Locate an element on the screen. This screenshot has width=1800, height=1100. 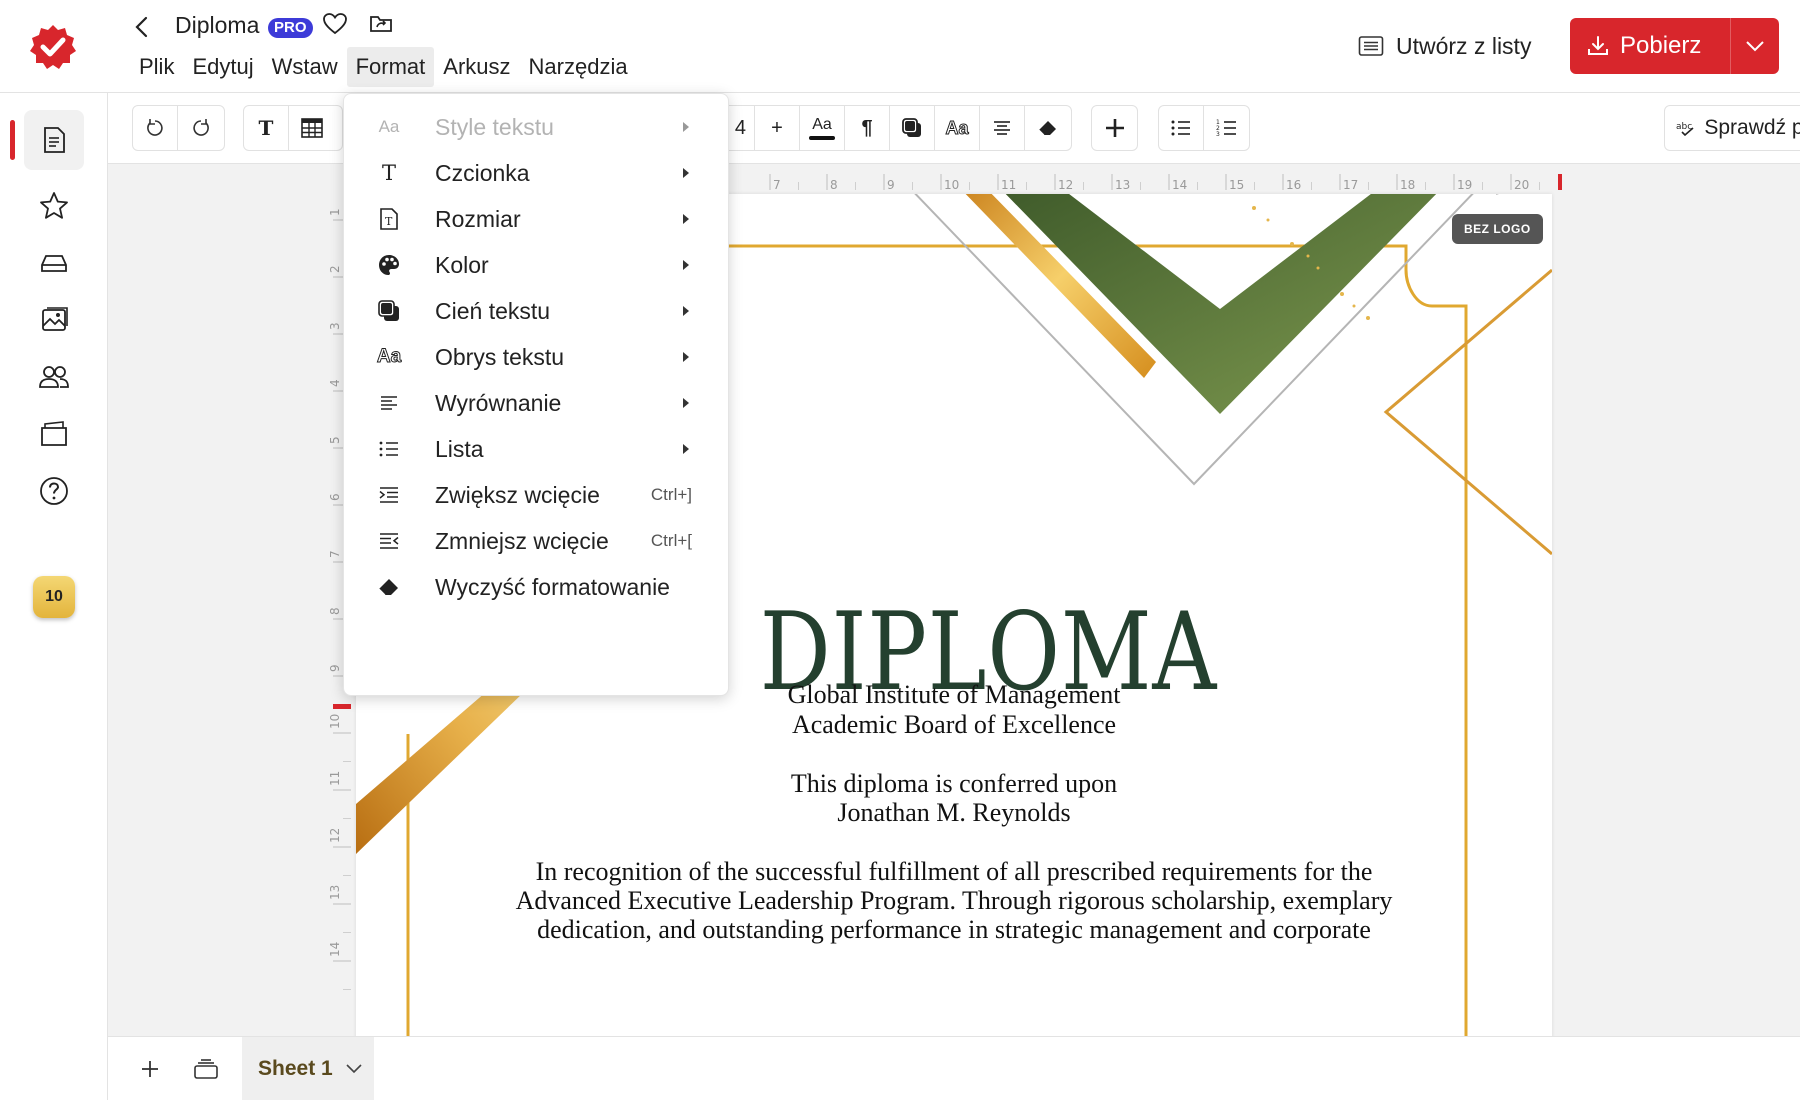
undo-button is located at coordinates (155, 128).